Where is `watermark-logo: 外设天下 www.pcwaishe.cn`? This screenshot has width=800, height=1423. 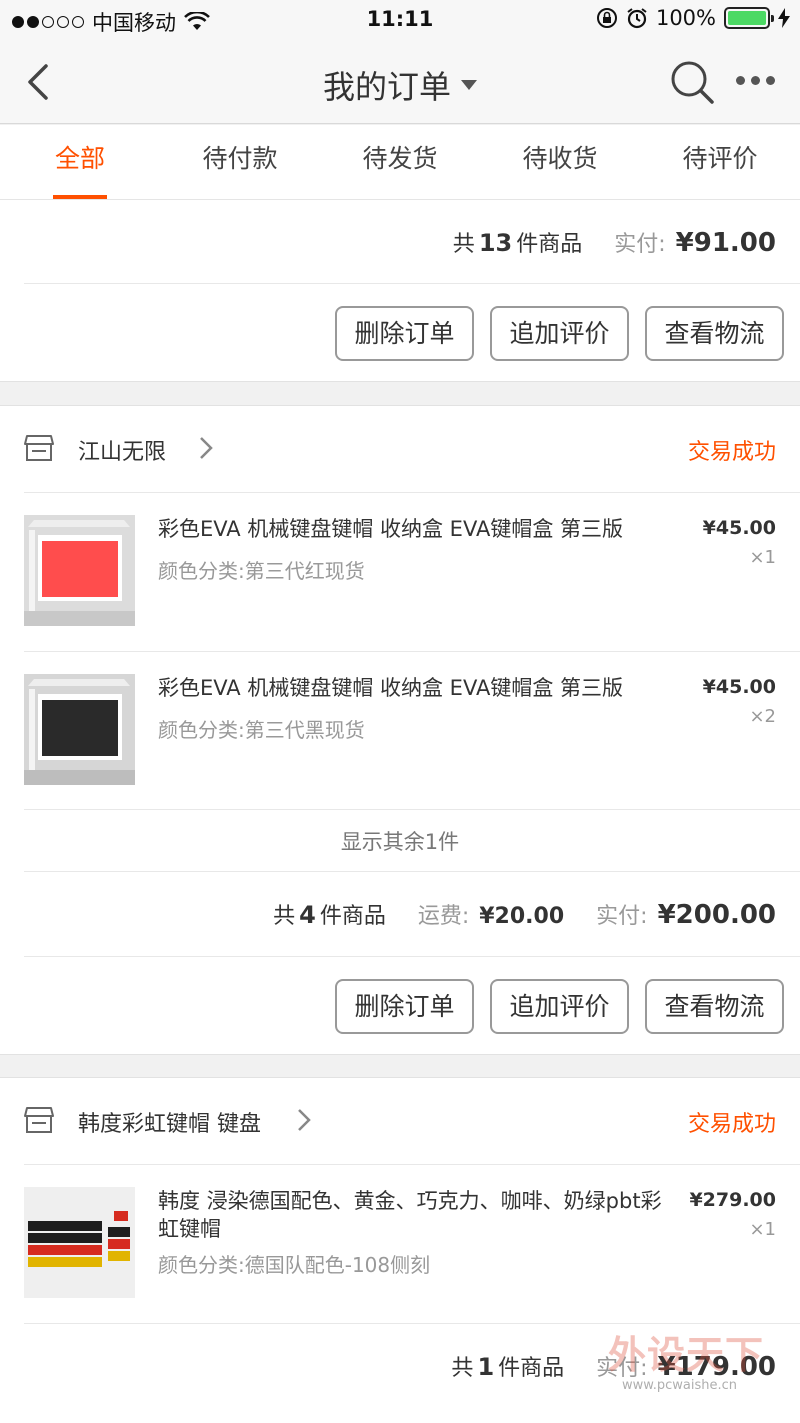 watermark-logo: 外设天下 www.pcwaishe.cn is located at coordinates (695, 1362).